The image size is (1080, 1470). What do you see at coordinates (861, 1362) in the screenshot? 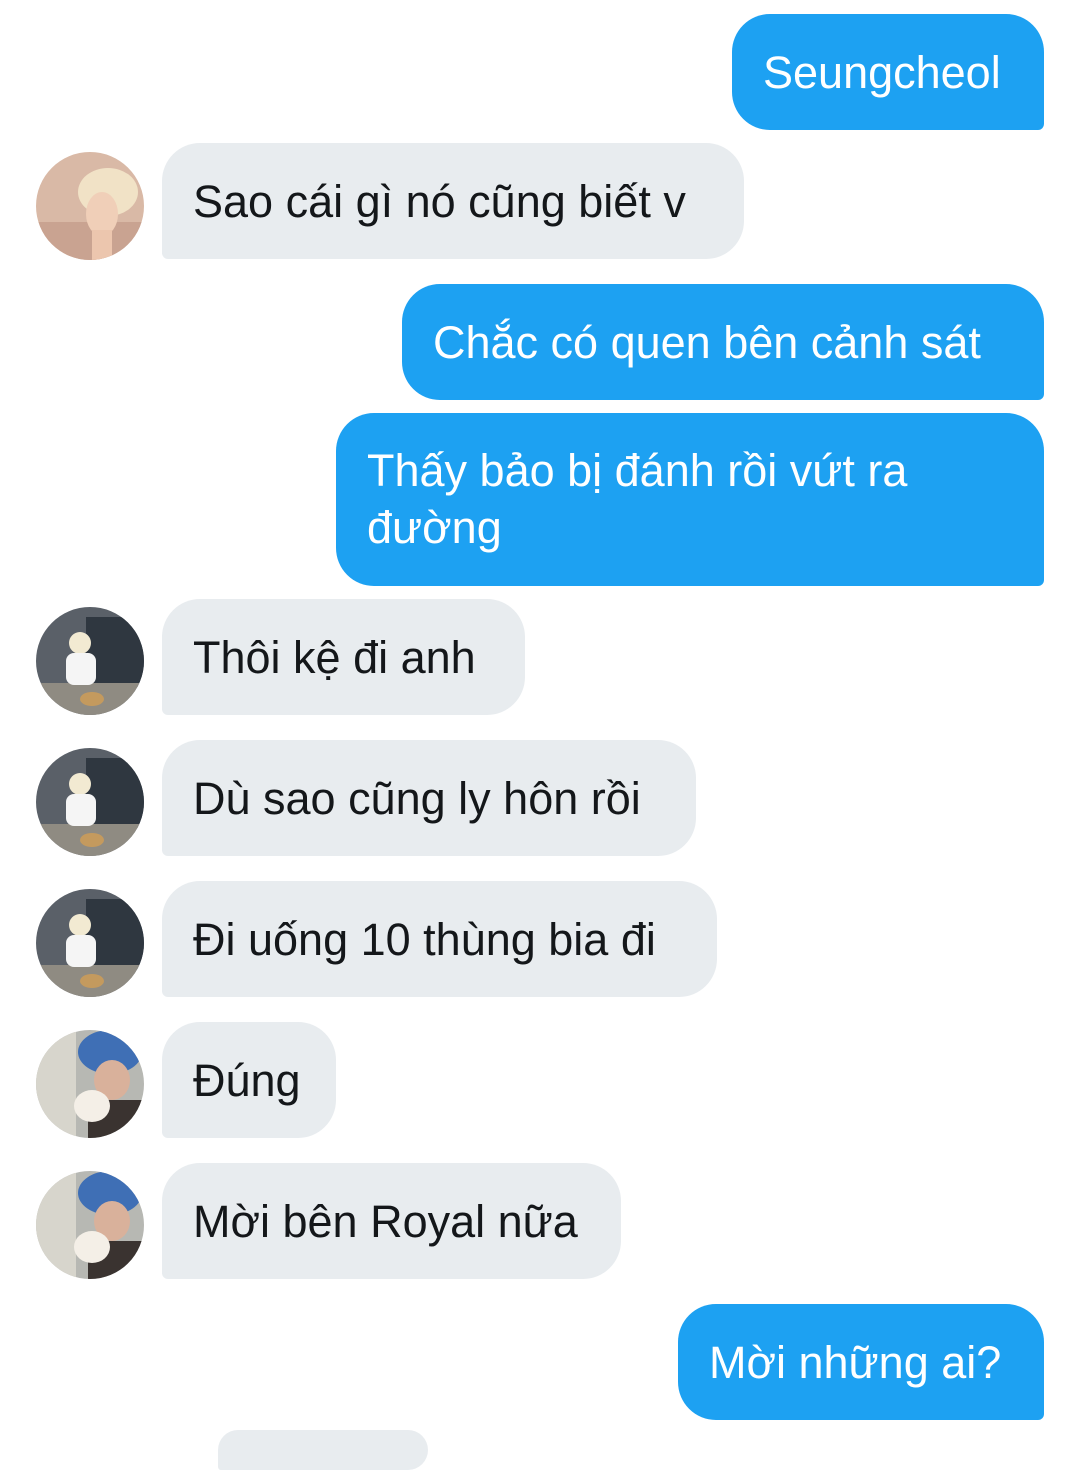
I see `outgoing-message-bubble: Mời những ai?` at bounding box center [861, 1362].